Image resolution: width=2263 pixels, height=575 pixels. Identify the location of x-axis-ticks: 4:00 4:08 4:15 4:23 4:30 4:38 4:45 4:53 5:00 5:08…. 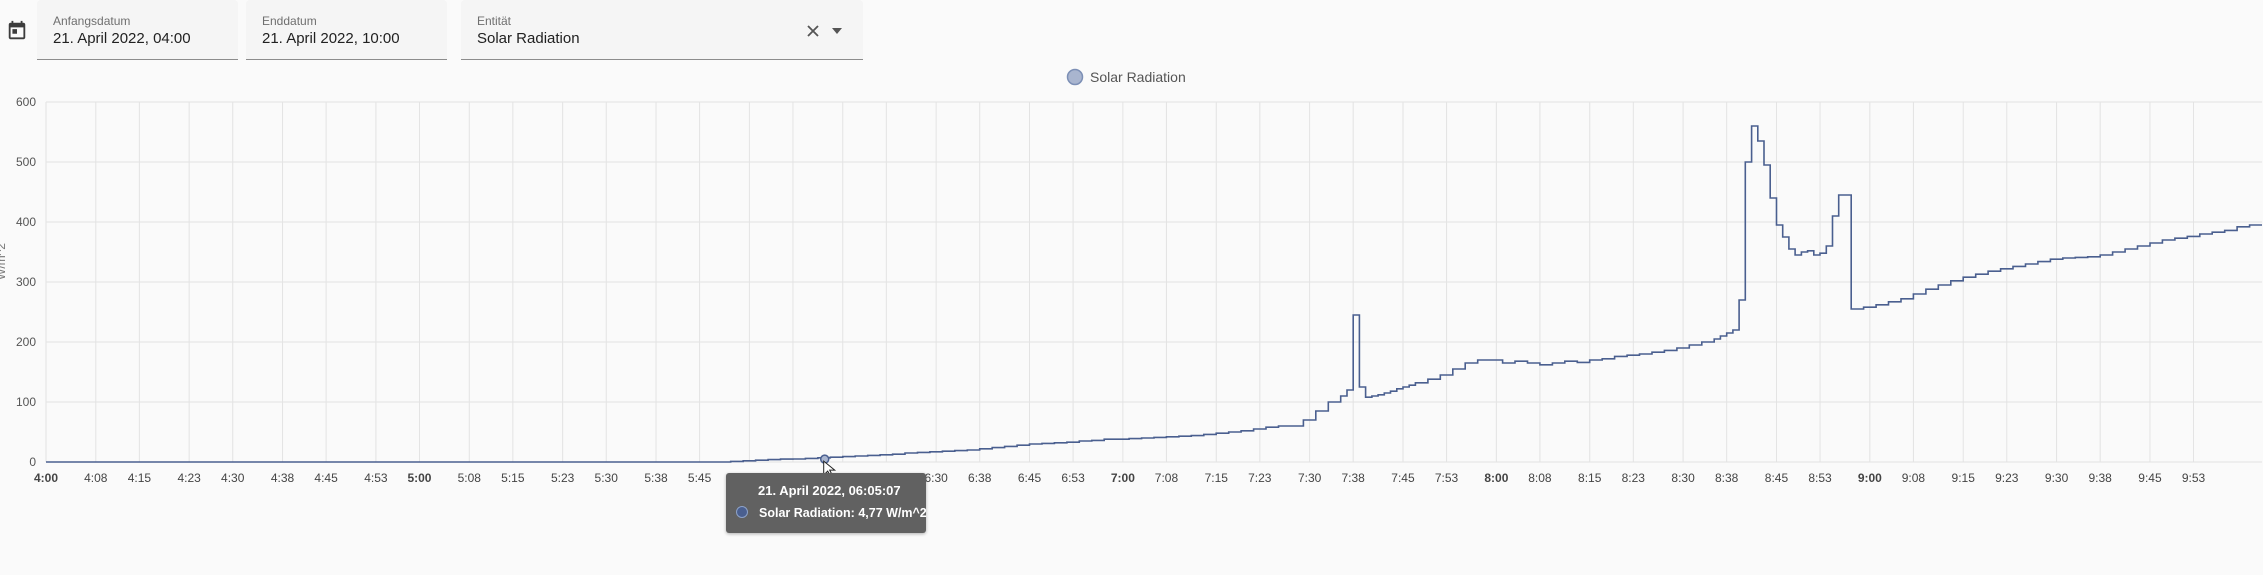
(1120, 478).